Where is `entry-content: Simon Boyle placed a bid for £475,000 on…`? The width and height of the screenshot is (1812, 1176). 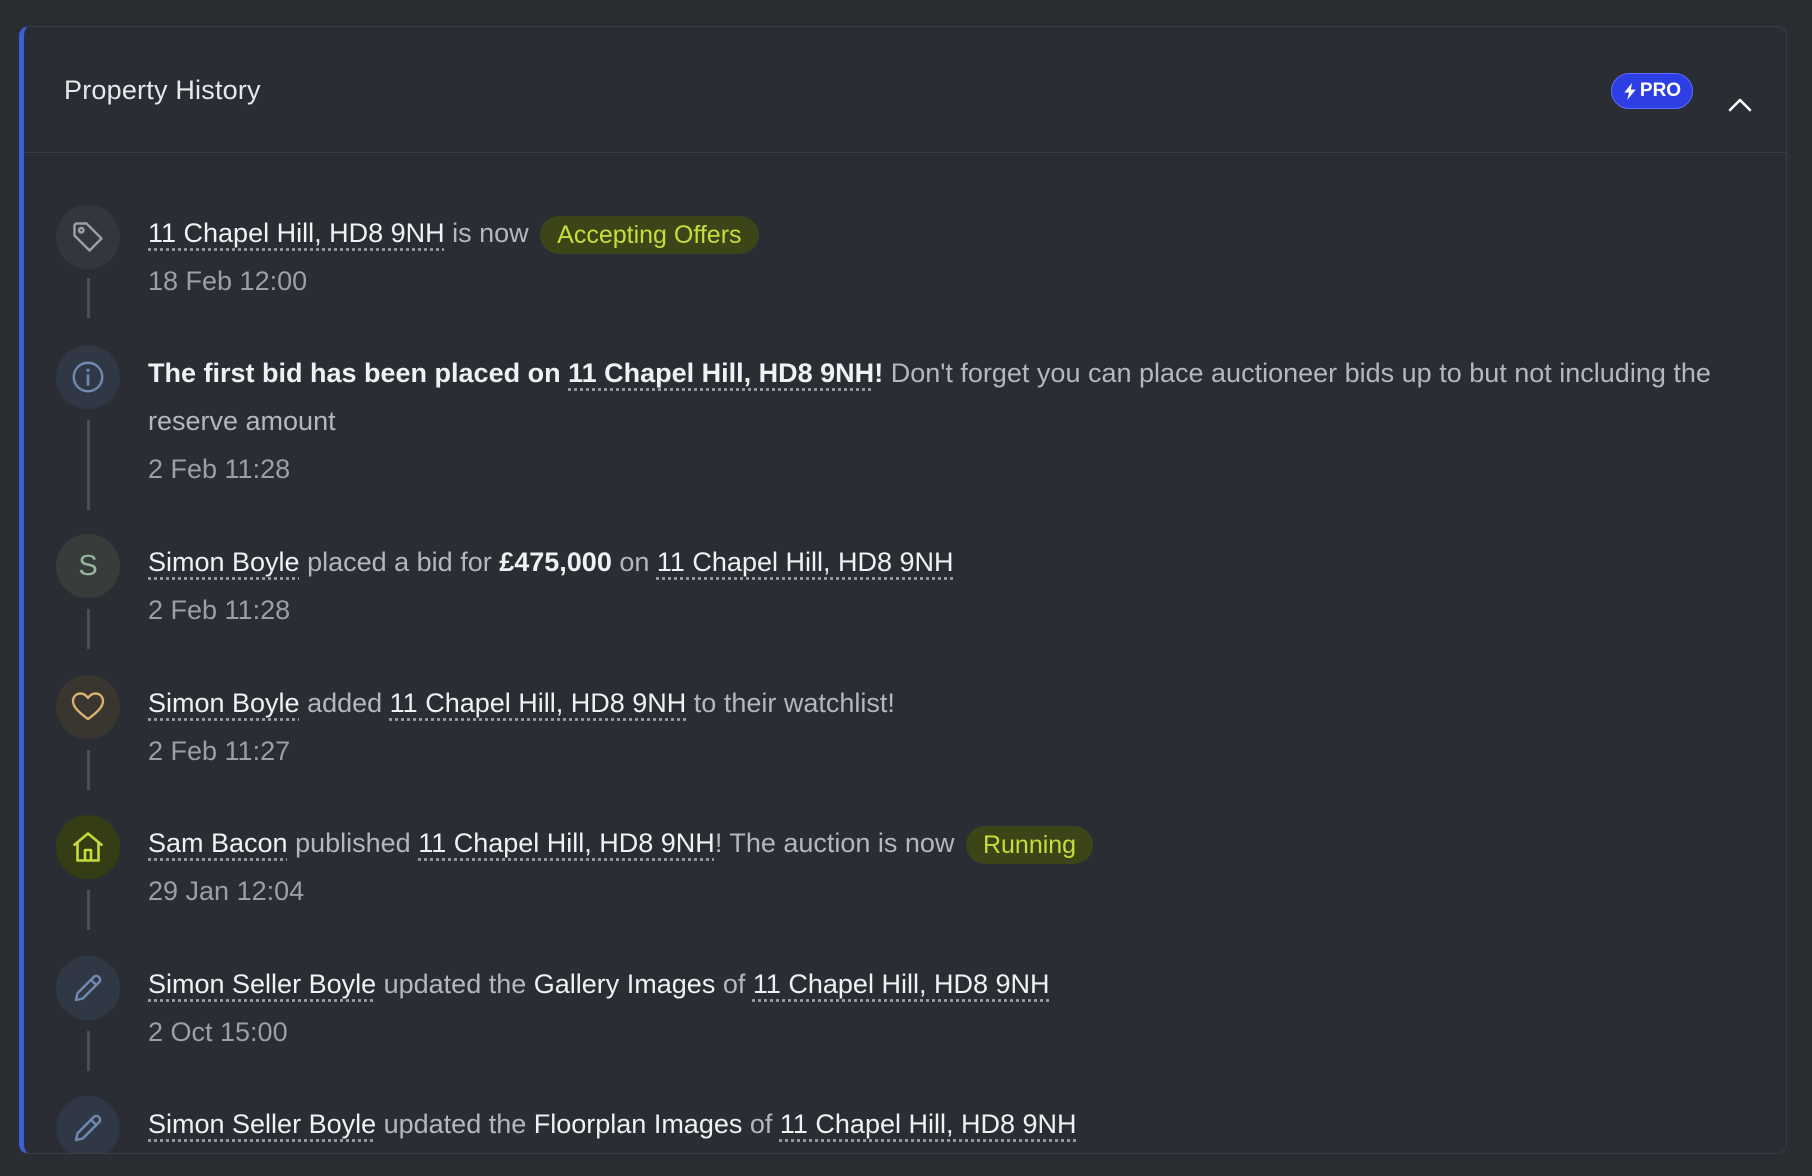 entry-content: Simon Boyle placed a bid for £475,000 on… is located at coordinates (947, 586).